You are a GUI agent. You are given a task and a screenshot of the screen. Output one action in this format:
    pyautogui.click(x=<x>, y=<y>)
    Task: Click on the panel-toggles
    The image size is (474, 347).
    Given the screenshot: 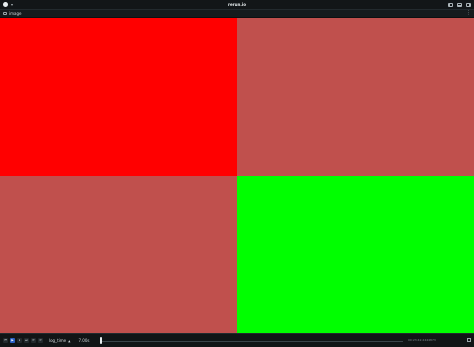 What is the action you would take?
    pyautogui.click(x=459, y=4)
    